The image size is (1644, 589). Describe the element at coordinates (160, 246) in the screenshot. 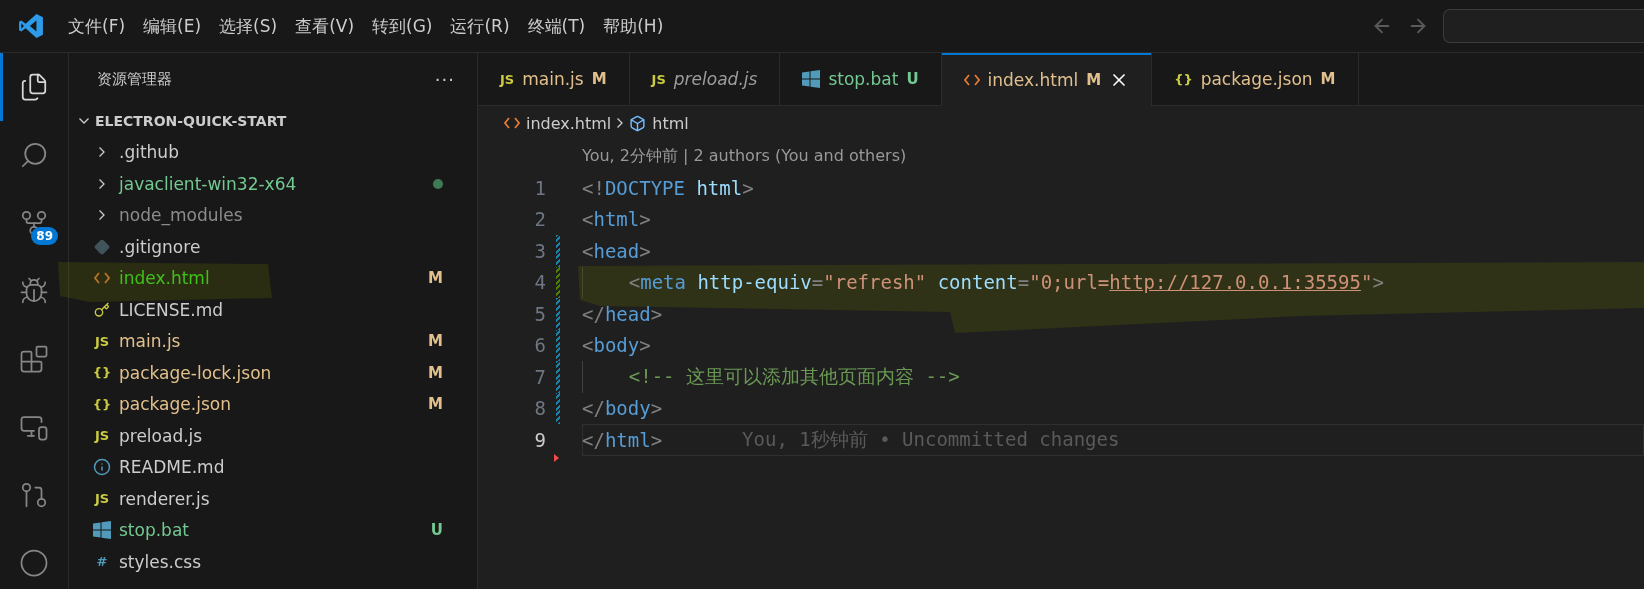

I see `file-name: .gitignore` at that location.